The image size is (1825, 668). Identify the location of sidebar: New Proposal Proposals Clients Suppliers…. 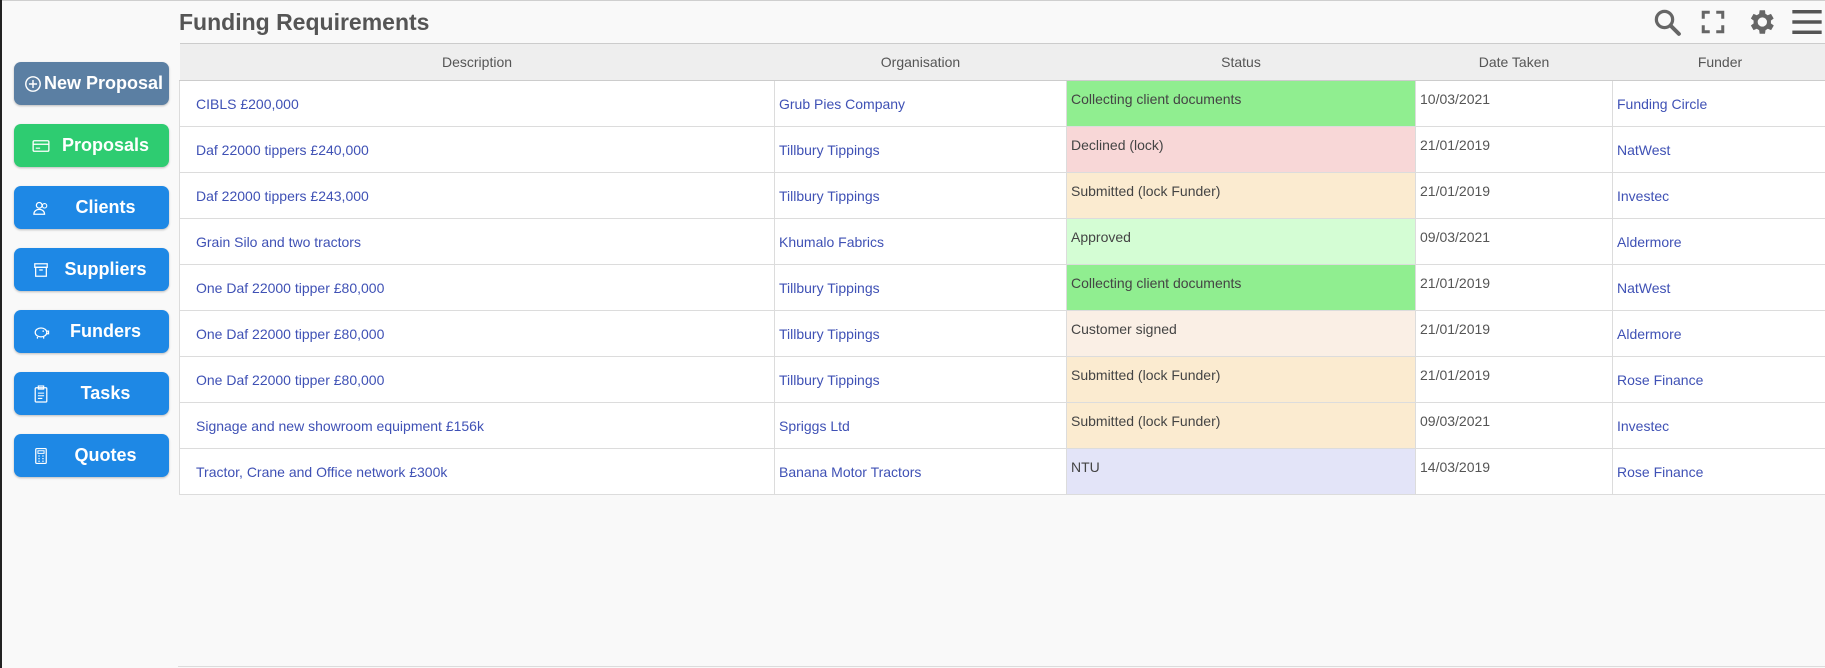
(91, 279).